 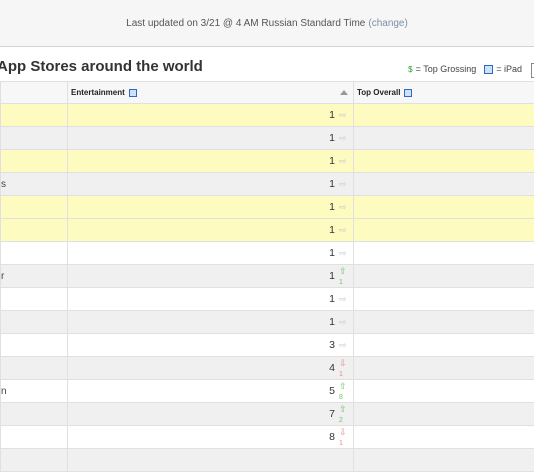 I want to click on column-header-label: Top Overall, so click(x=378, y=92).